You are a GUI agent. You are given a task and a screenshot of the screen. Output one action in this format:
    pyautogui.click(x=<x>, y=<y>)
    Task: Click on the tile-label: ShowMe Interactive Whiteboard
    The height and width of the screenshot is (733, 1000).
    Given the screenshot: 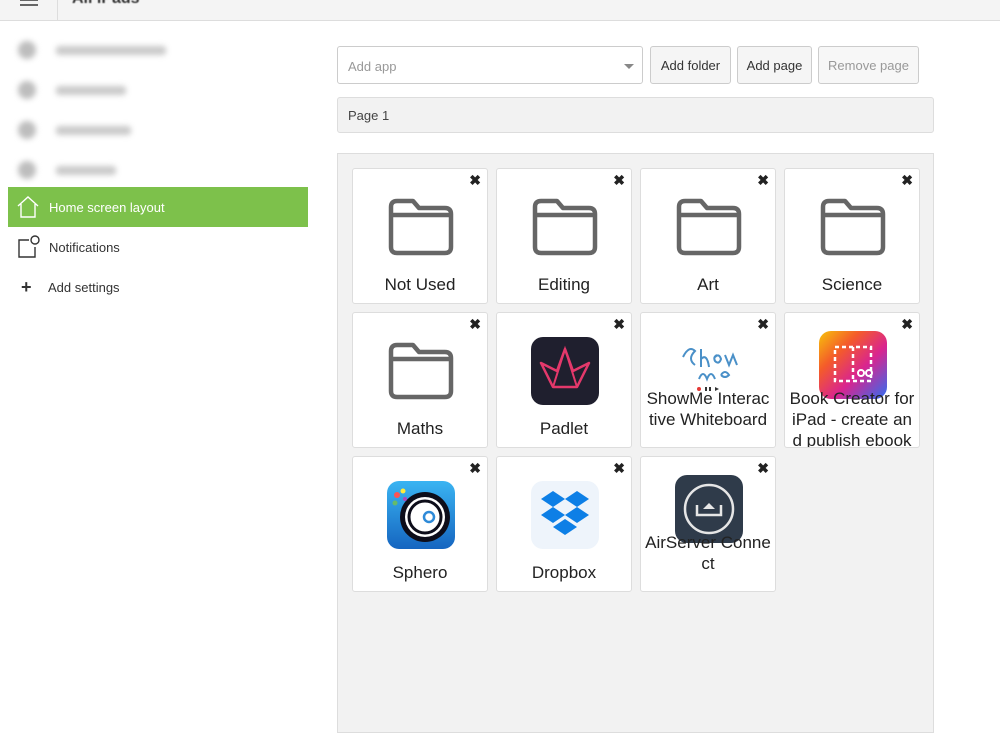 What is the action you would take?
    pyautogui.click(x=708, y=409)
    